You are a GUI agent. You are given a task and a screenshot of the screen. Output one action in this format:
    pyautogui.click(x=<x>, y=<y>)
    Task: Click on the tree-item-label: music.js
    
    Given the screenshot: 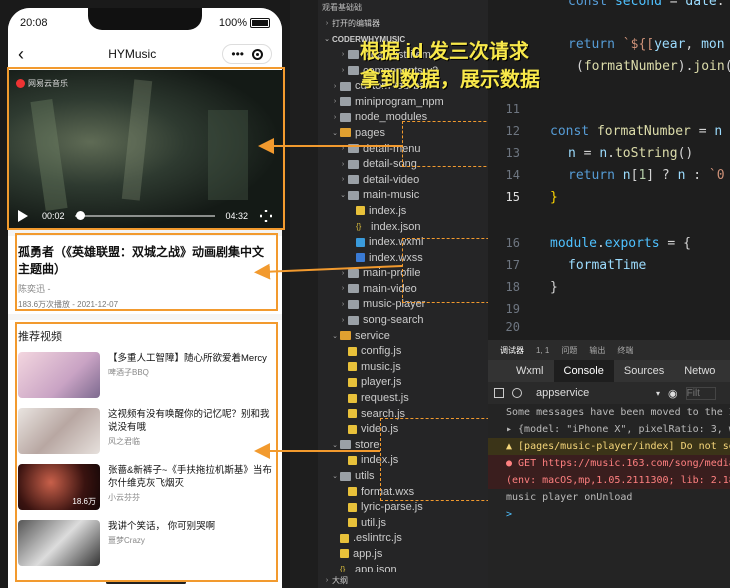 What is the action you would take?
    pyautogui.click(x=381, y=366)
    